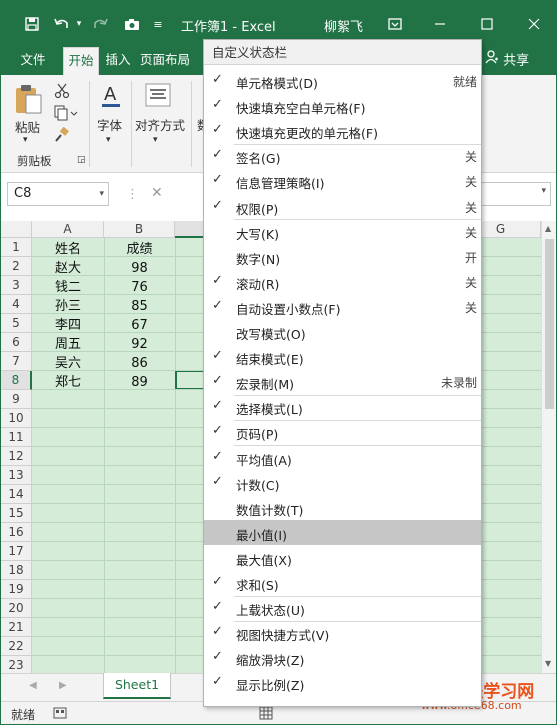  I want to click on menu-item-value: 关, so click(470, 207).